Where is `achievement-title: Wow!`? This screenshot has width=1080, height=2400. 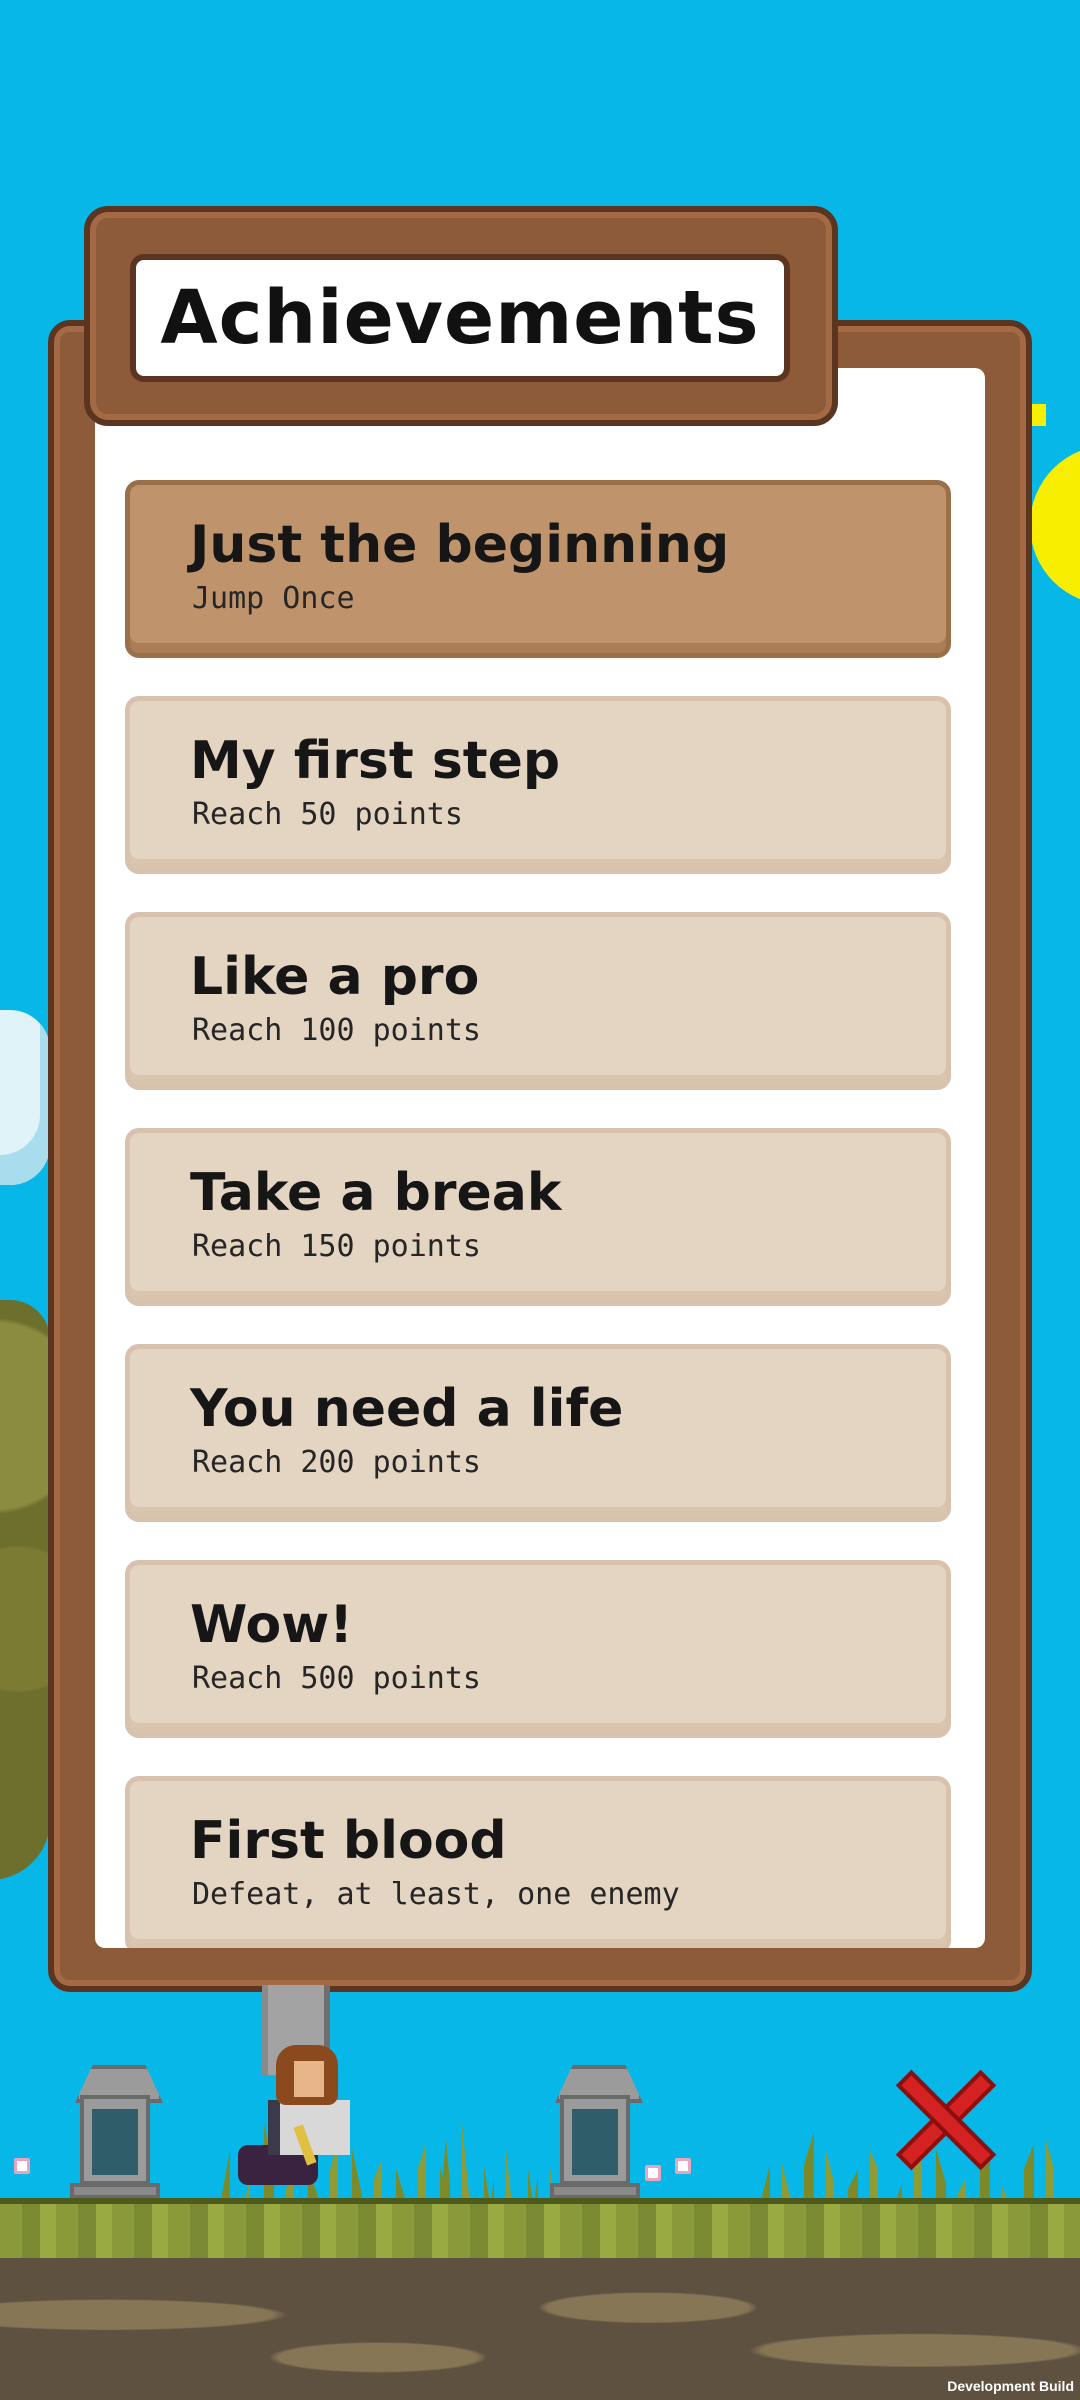 achievement-title: Wow! is located at coordinates (271, 1625).